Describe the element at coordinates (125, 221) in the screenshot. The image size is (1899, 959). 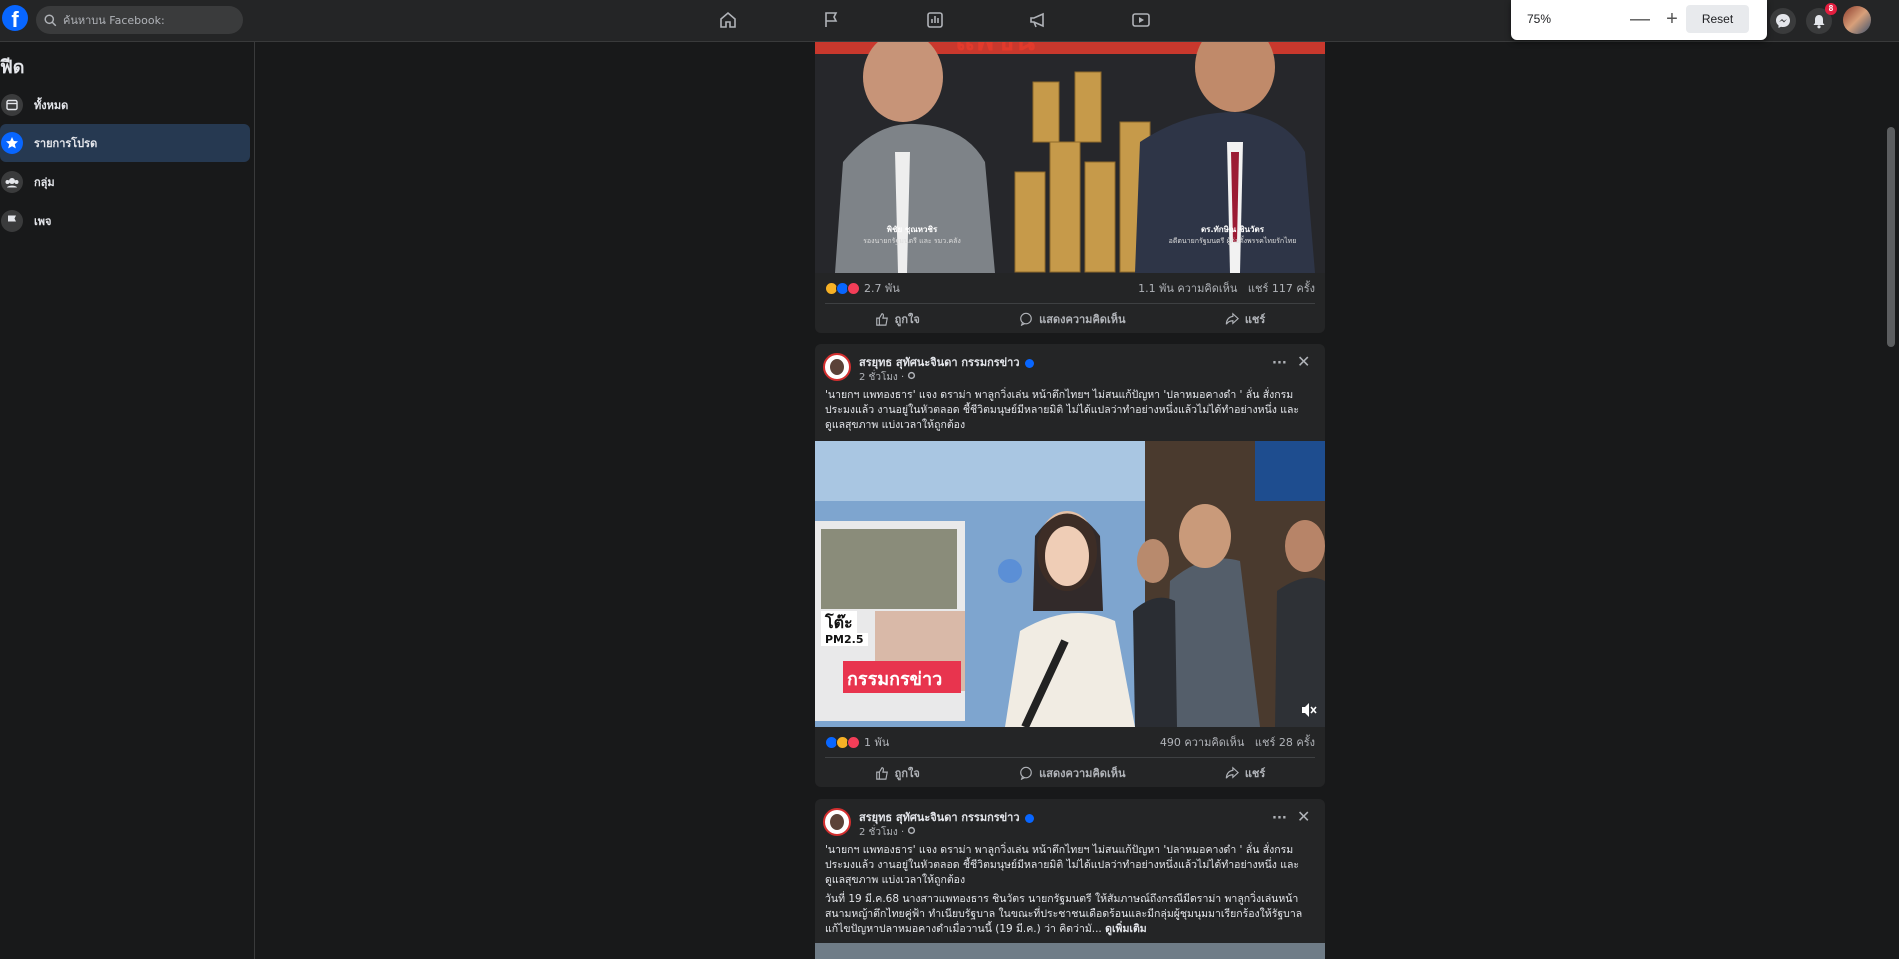
I see `sidebar-item-pages: เพจ` at that location.